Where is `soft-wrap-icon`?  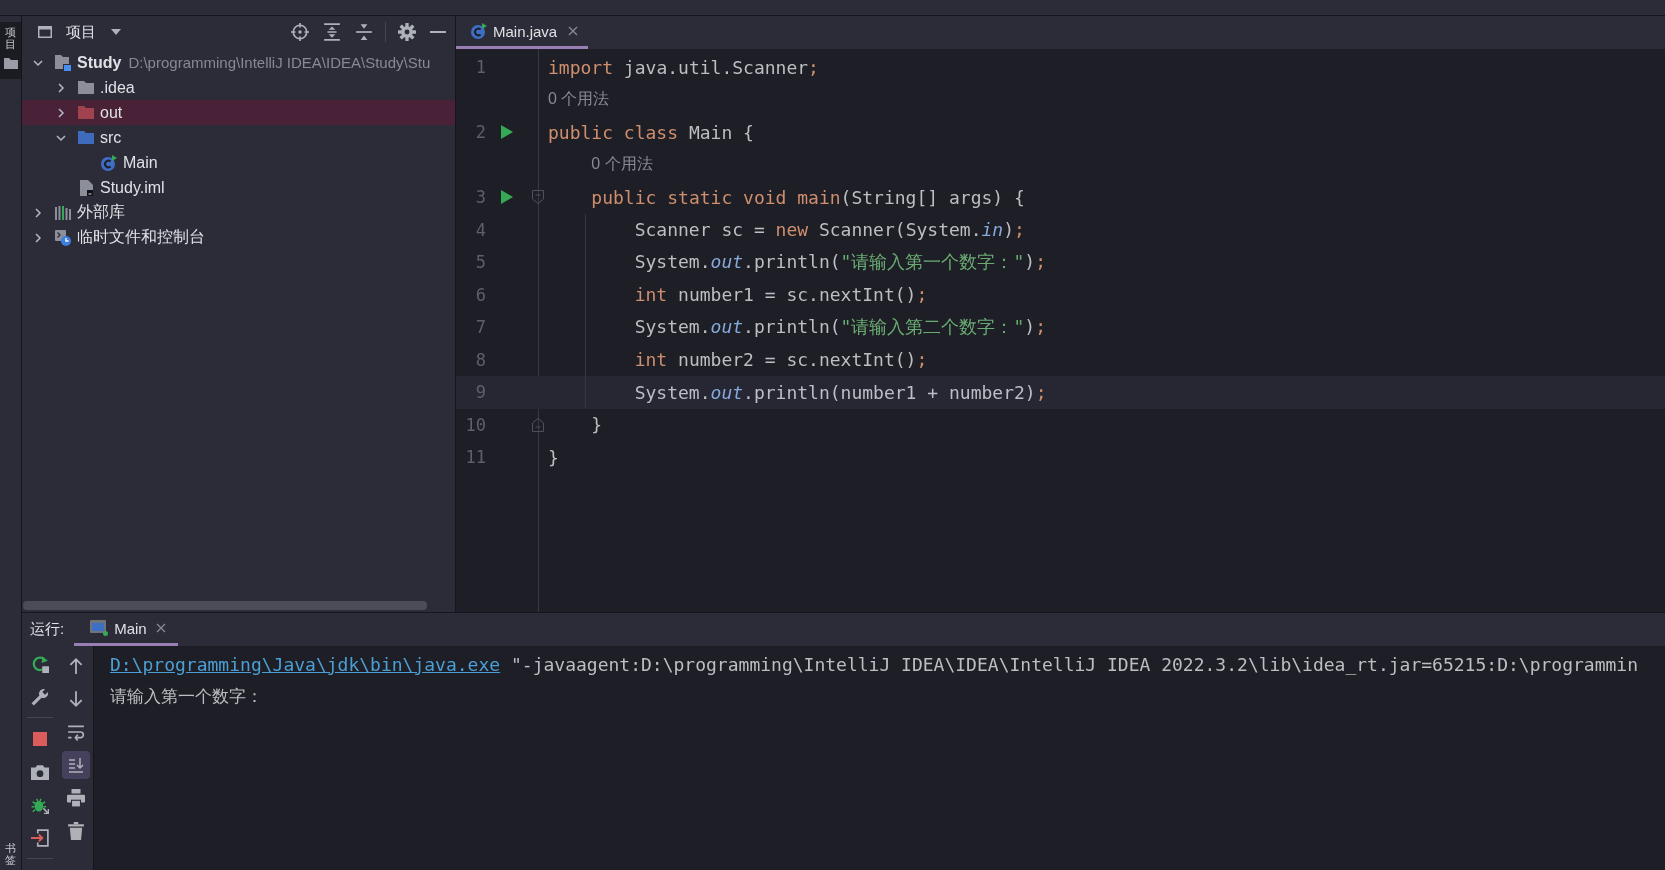 soft-wrap-icon is located at coordinates (75, 732).